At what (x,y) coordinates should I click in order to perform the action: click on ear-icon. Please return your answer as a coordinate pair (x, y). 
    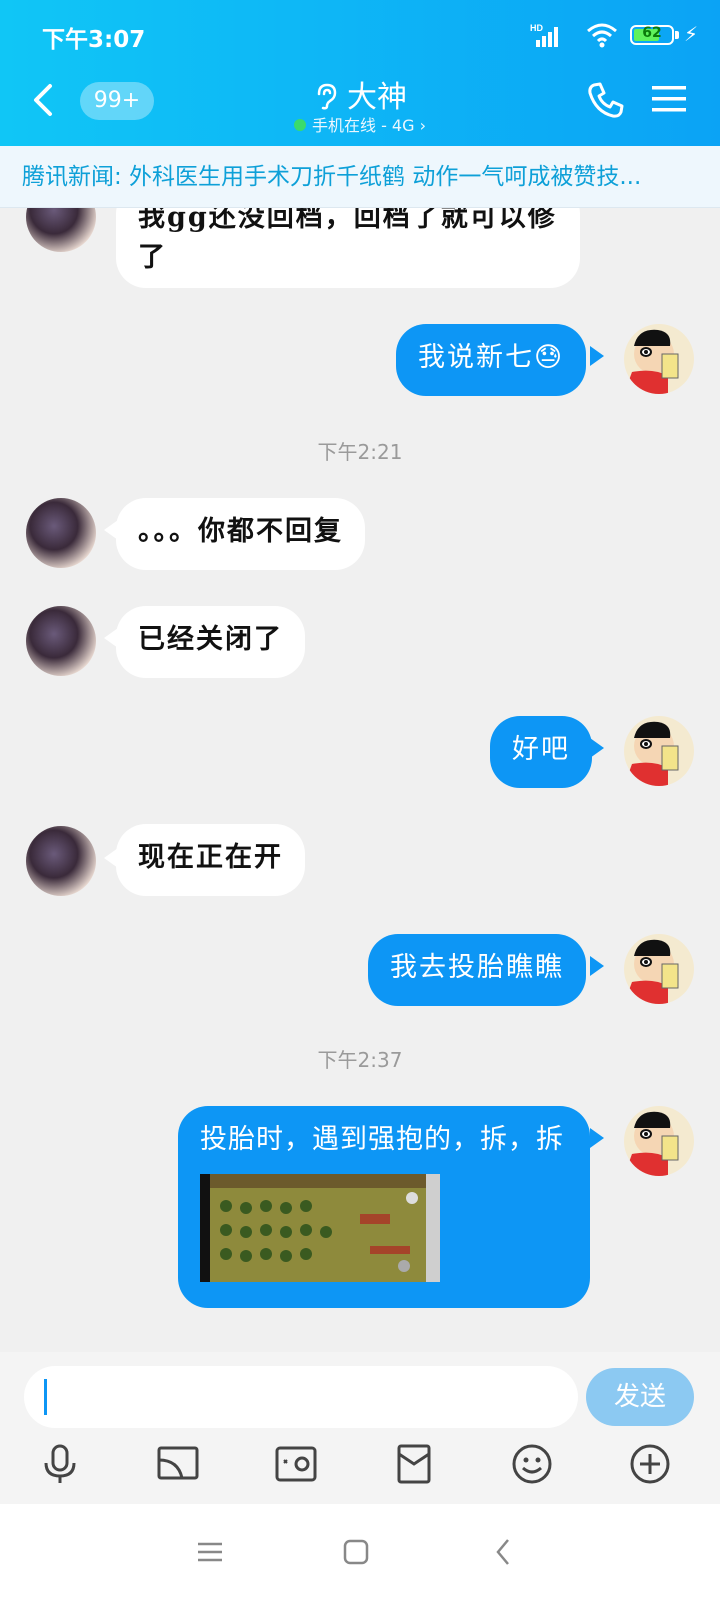
    Looking at the image, I should click on (327, 96).